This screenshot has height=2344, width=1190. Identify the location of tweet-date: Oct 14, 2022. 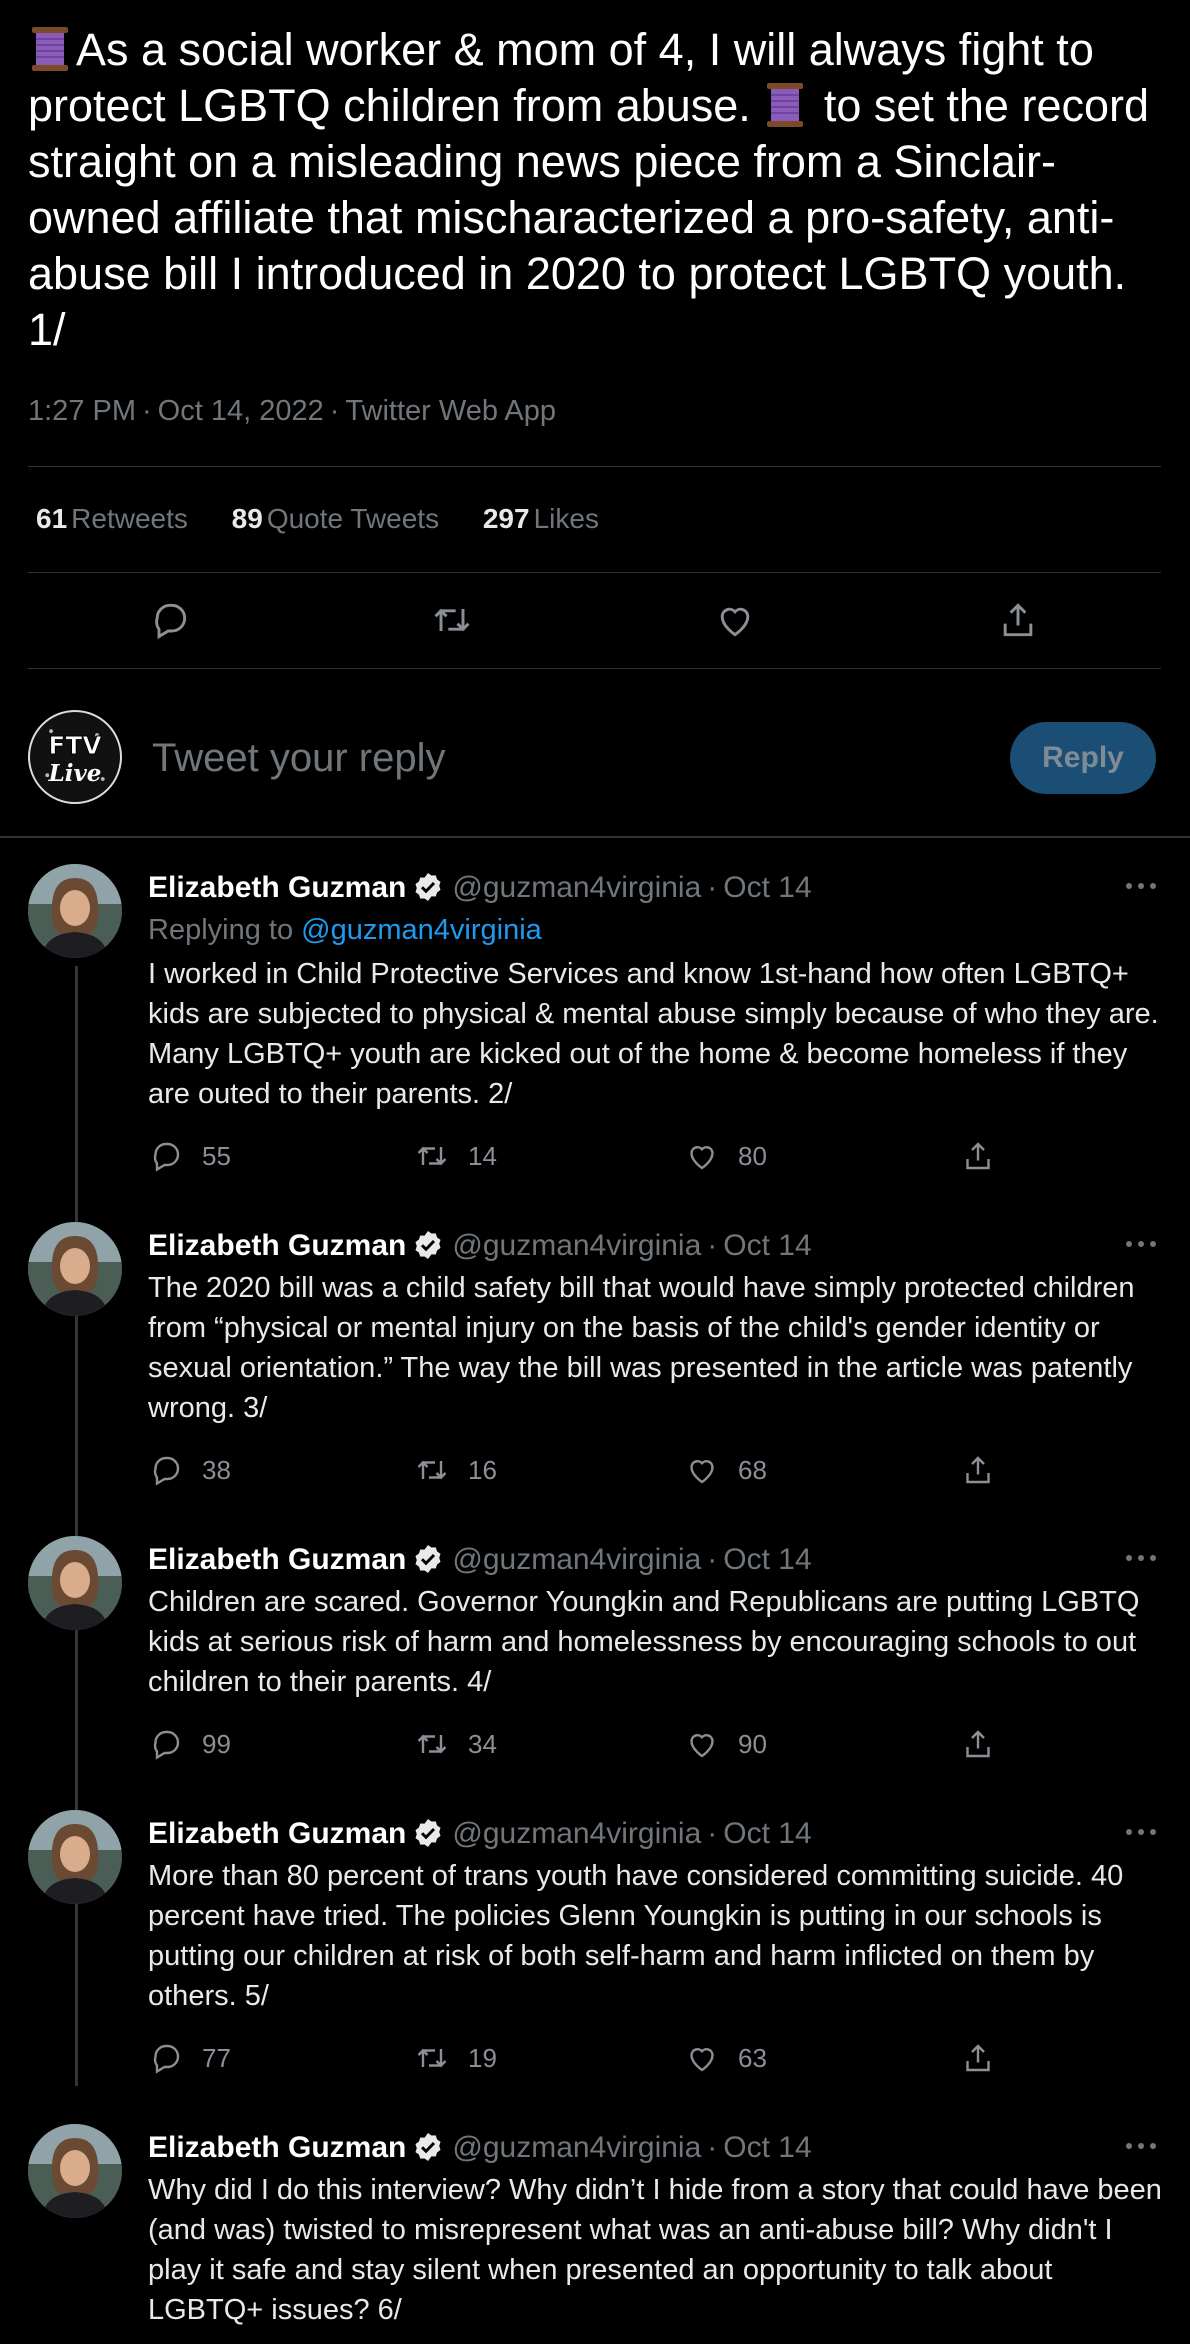
(241, 411).